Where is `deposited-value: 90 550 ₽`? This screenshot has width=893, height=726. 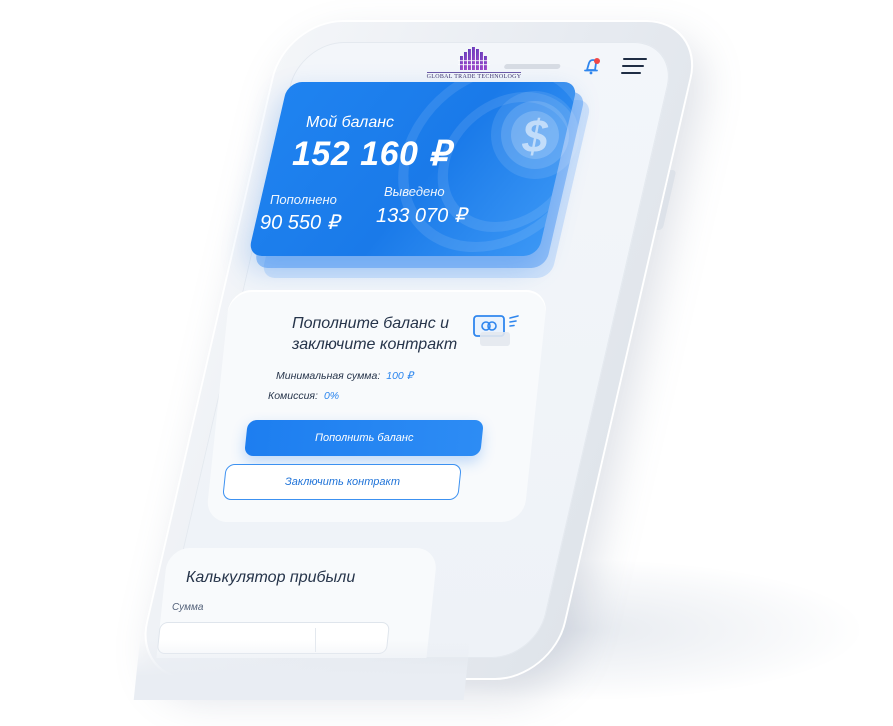 deposited-value: 90 550 ₽ is located at coordinates (300, 223).